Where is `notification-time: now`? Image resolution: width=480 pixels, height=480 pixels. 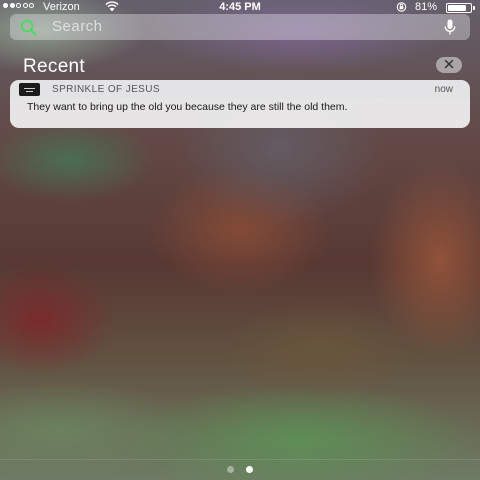 notification-time: now is located at coordinates (443, 89).